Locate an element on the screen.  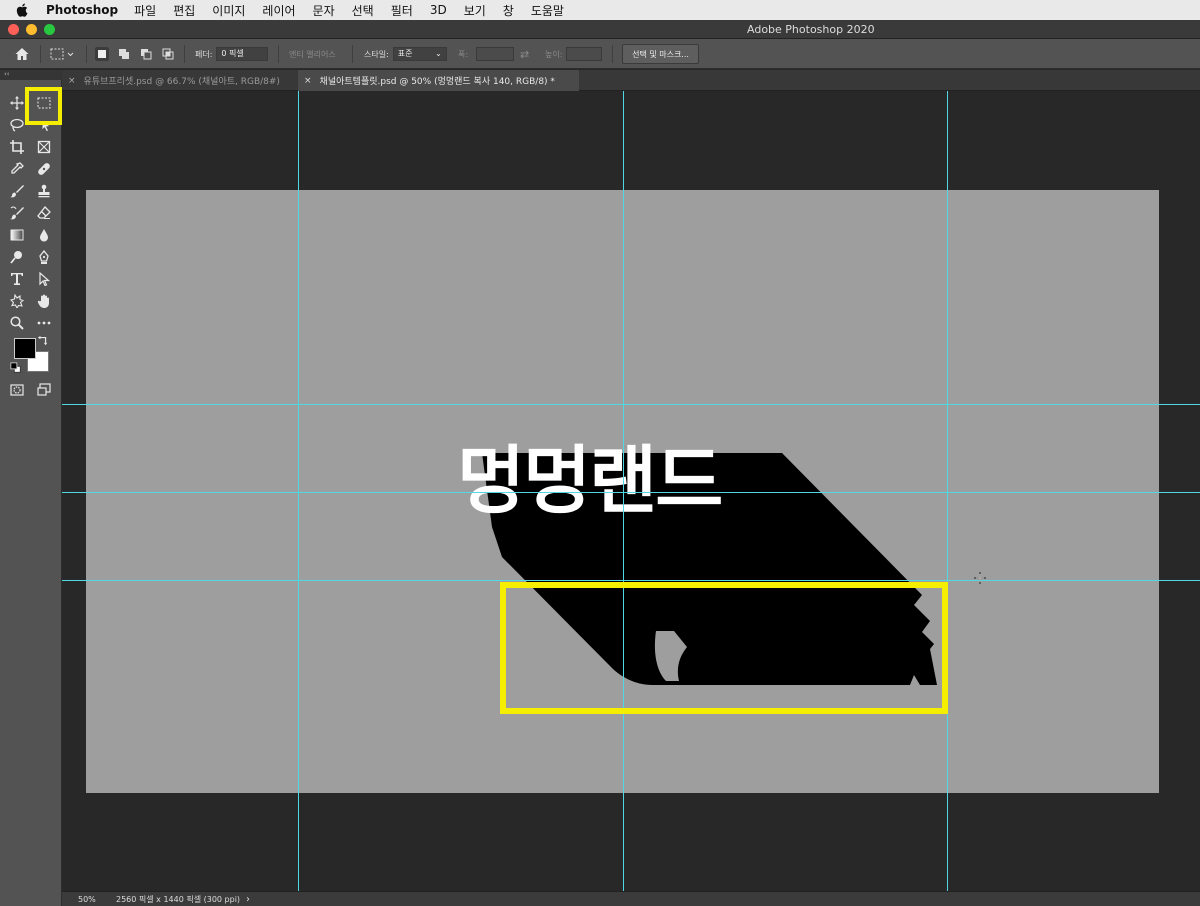
pen-tool is located at coordinates (44, 257).